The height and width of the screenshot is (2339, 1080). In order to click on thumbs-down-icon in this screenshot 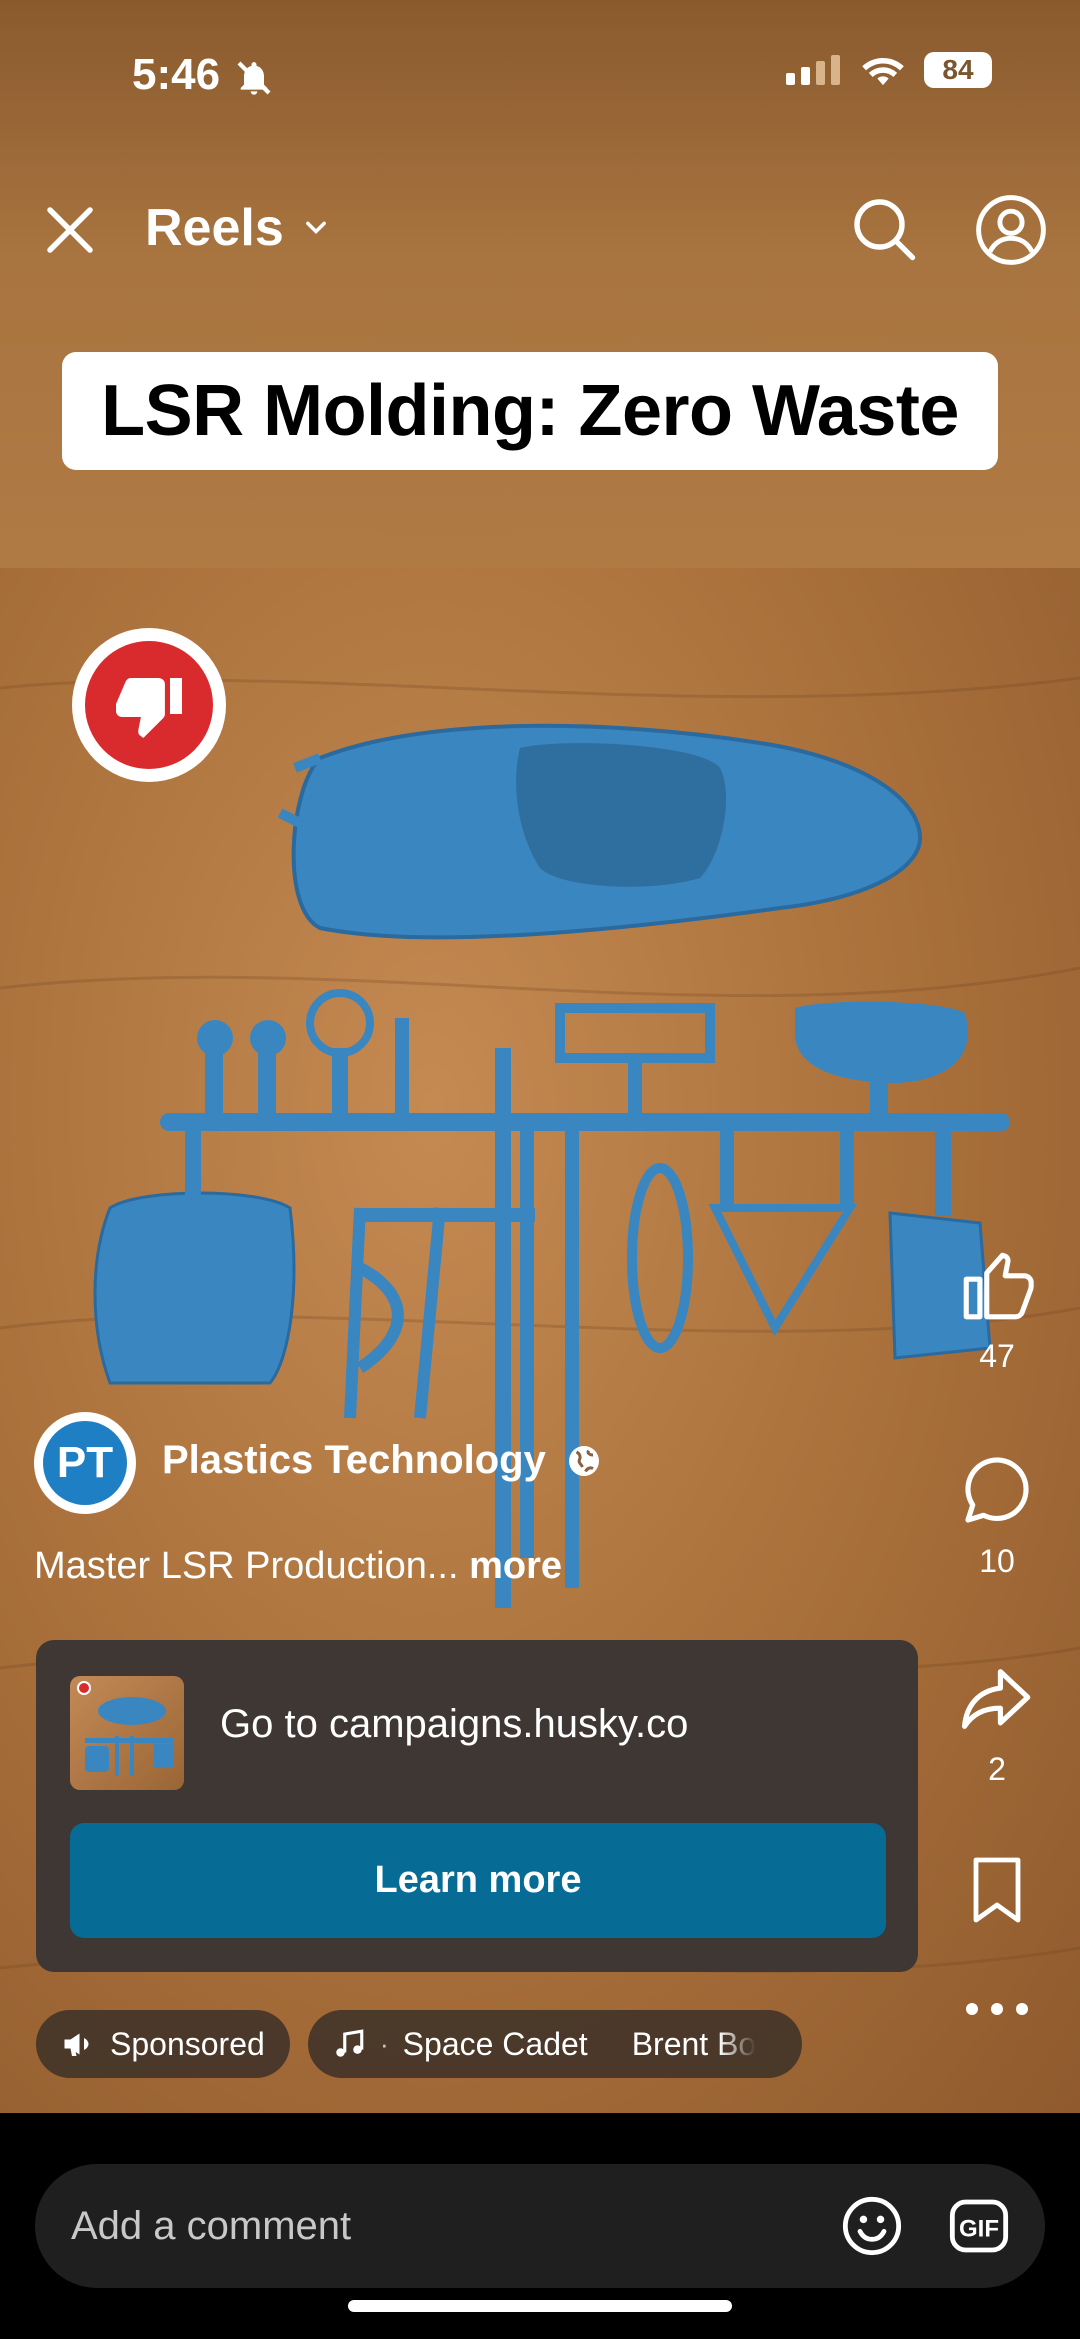, I will do `click(149, 705)`.